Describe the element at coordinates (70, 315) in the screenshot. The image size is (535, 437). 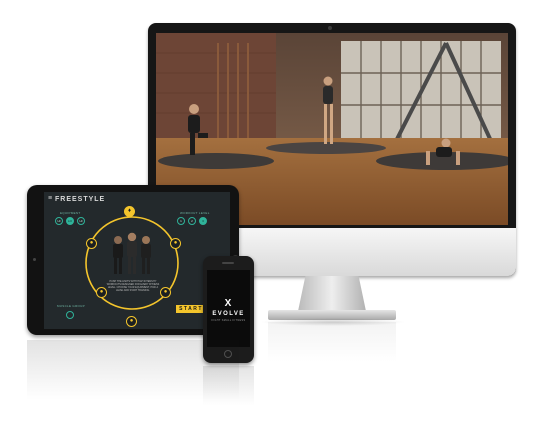
I see `muscle-group-chip` at that location.